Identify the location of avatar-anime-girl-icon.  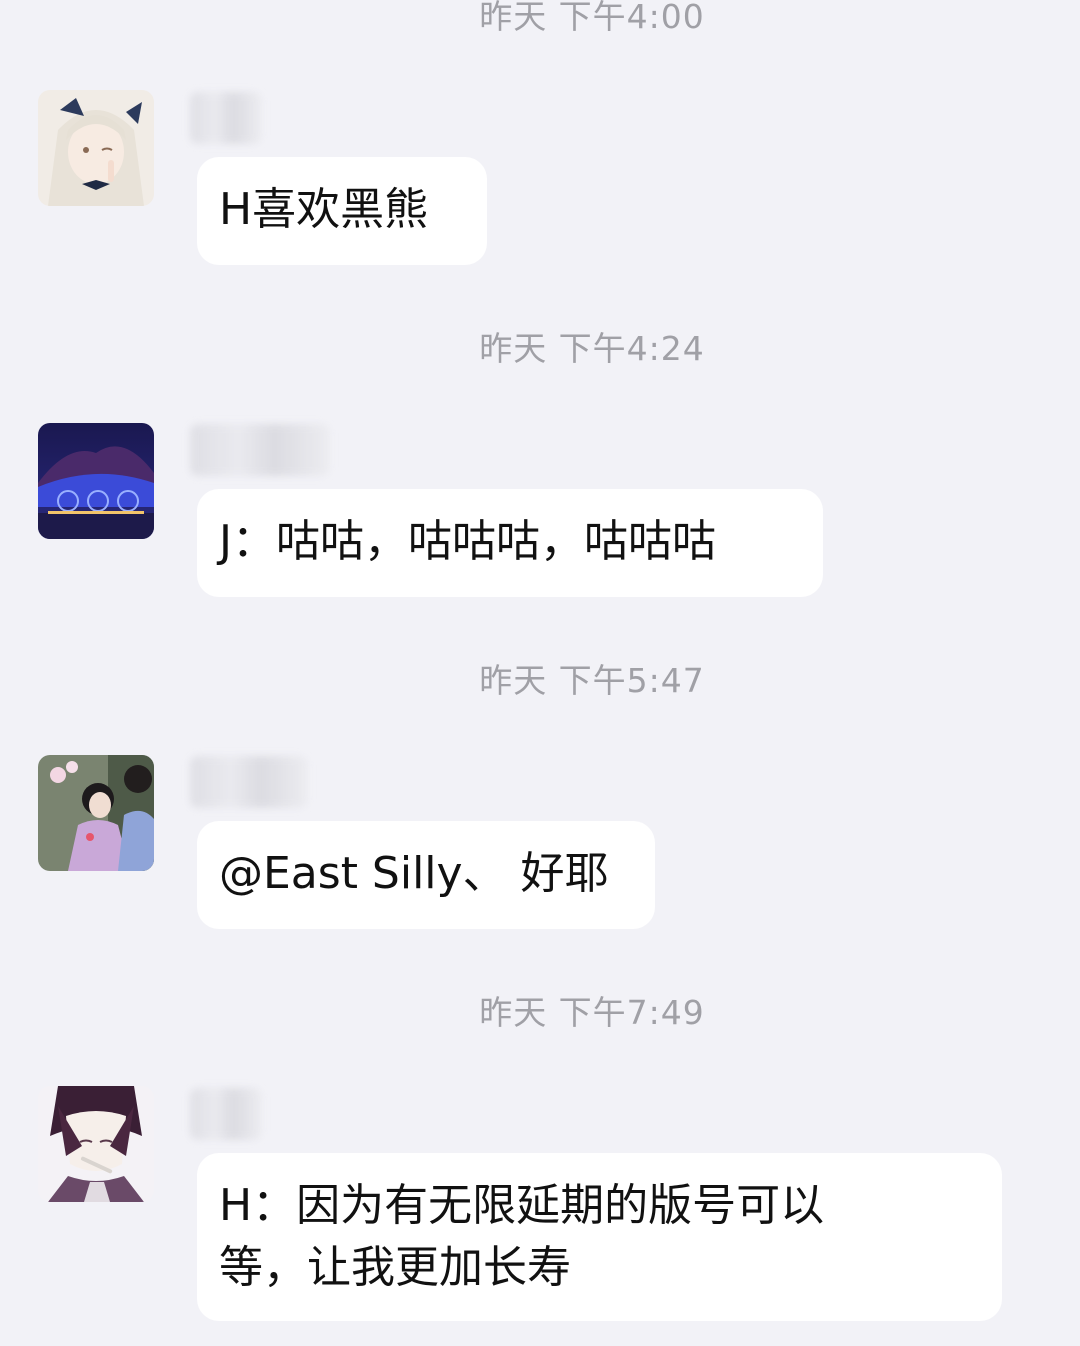
(96, 148).